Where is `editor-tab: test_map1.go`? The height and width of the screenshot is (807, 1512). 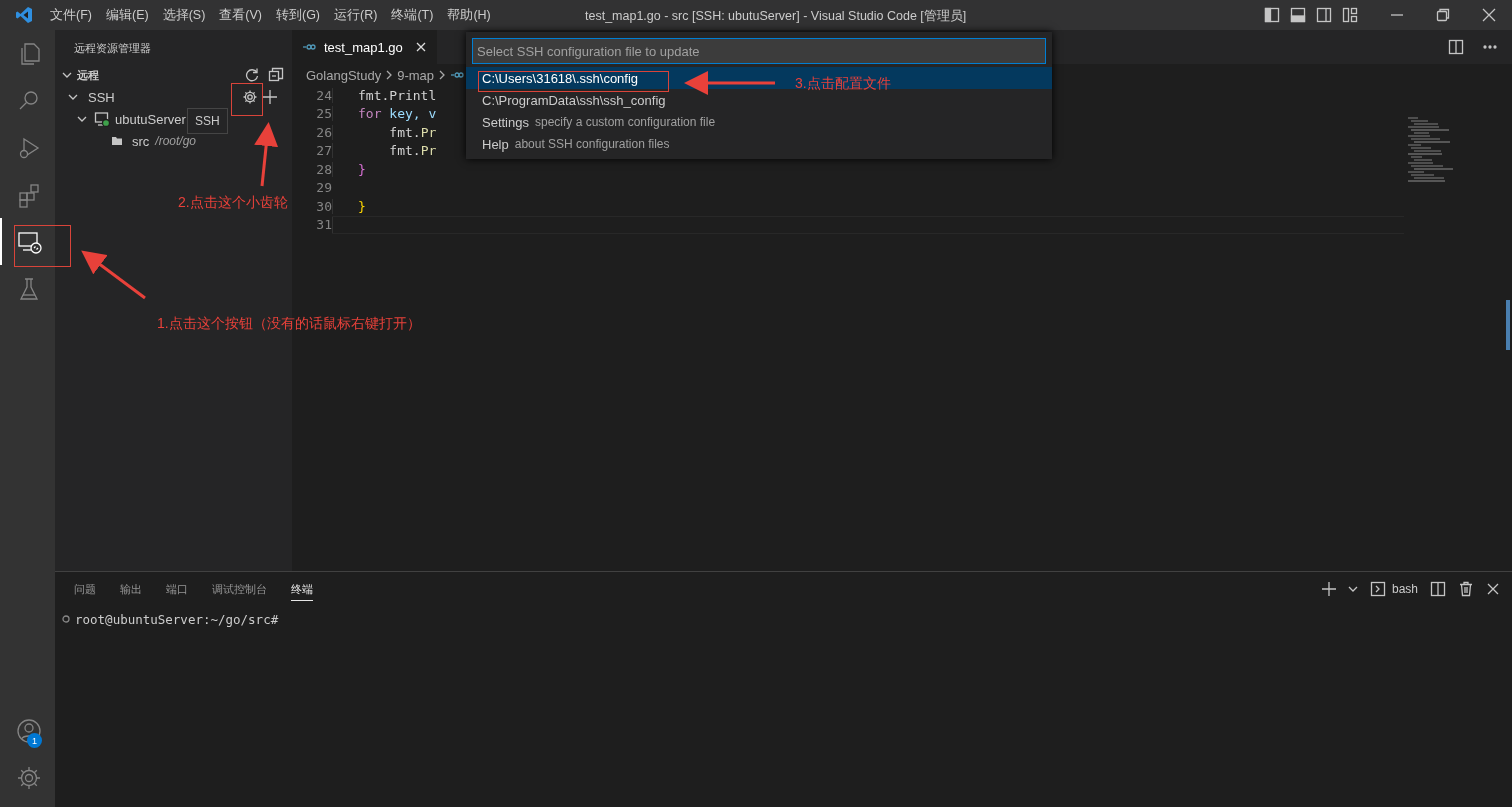 editor-tab: test_map1.go is located at coordinates (364, 47).